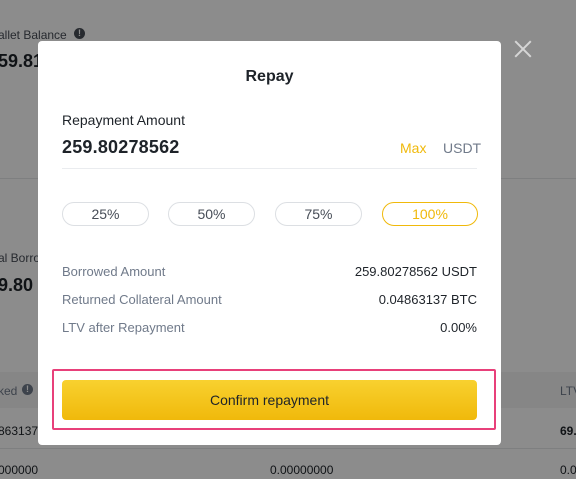 Image resolution: width=576 pixels, height=479 pixels. What do you see at coordinates (105, 214) in the screenshot?
I see `percent-25-button: 25%` at bounding box center [105, 214].